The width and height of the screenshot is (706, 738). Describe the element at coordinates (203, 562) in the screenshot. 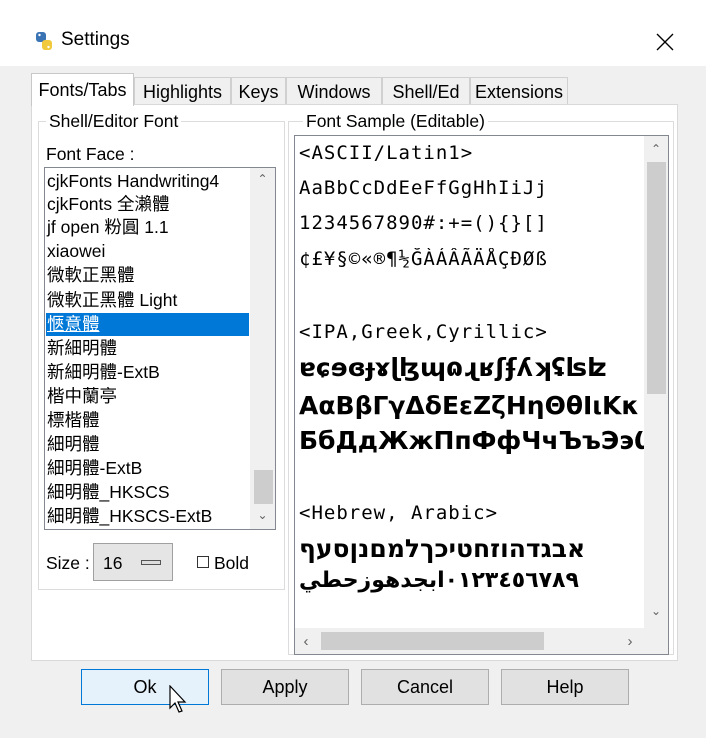

I see `bold-checkbox` at that location.